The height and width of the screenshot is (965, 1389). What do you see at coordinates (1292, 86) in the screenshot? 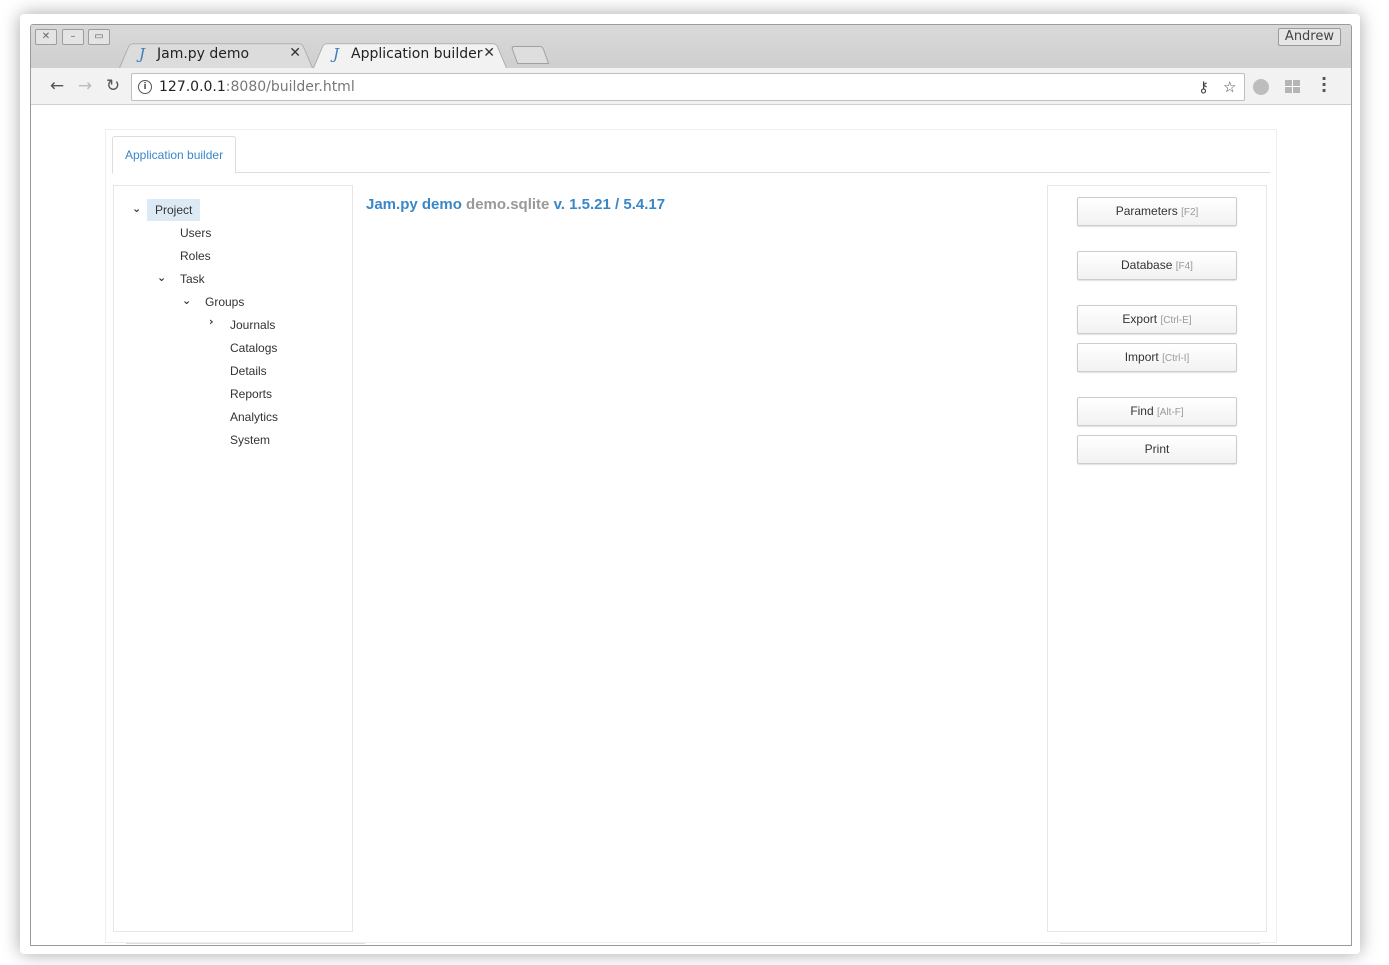
I see `grid-extension-icon` at bounding box center [1292, 86].